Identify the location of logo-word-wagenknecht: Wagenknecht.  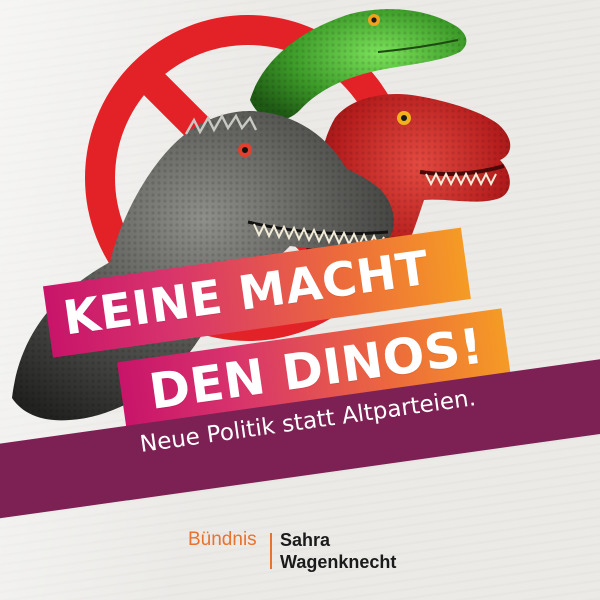
(338, 562).